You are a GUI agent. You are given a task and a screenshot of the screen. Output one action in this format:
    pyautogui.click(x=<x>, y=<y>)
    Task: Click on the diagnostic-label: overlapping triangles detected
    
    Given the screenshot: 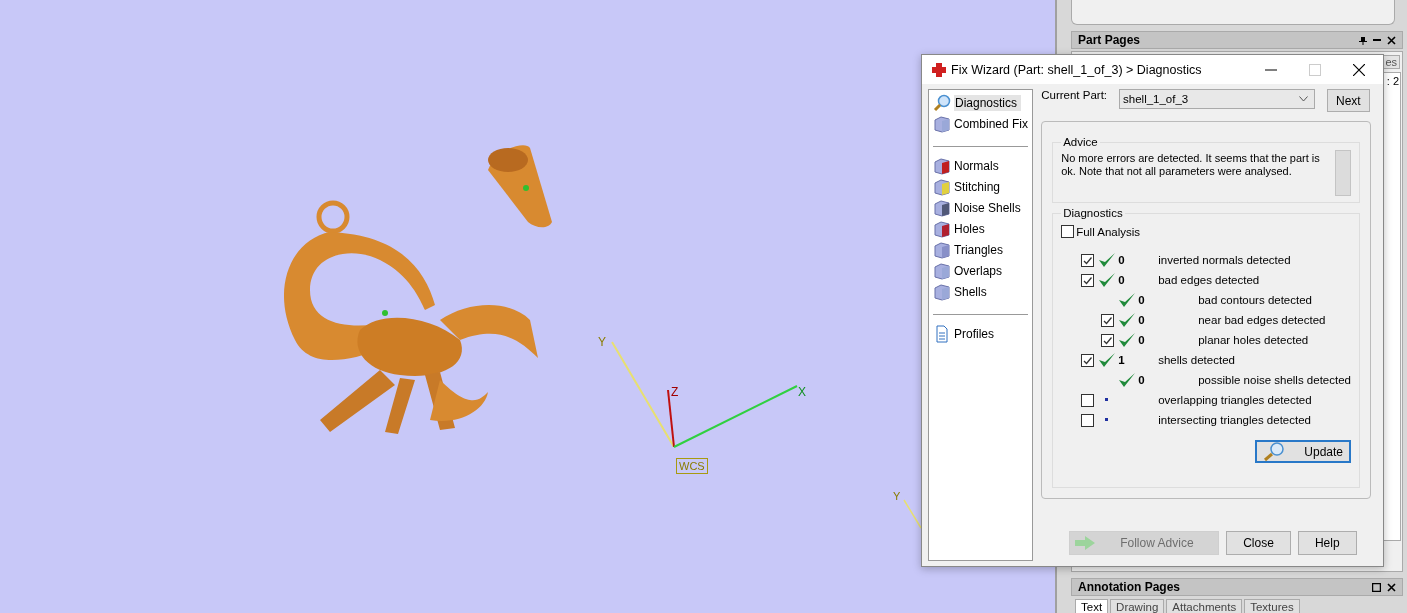 What is the action you would take?
    pyautogui.click(x=1235, y=400)
    